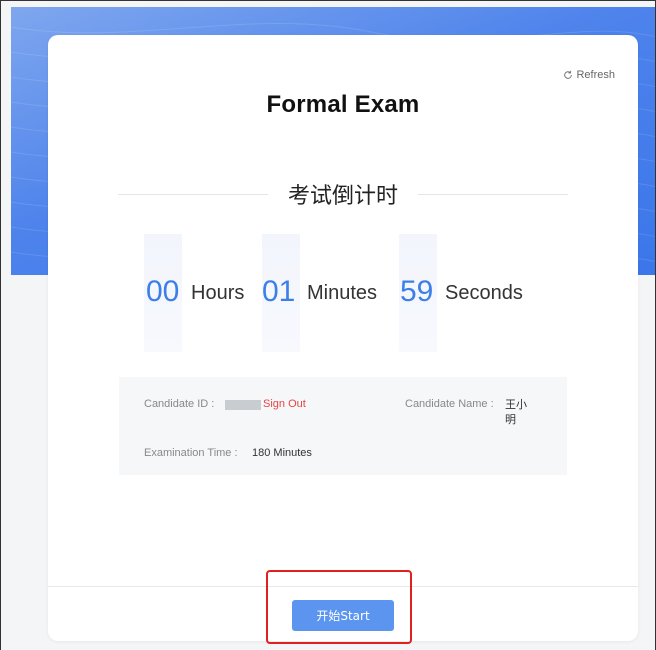  I want to click on hours-label: Hours, so click(218, 293).